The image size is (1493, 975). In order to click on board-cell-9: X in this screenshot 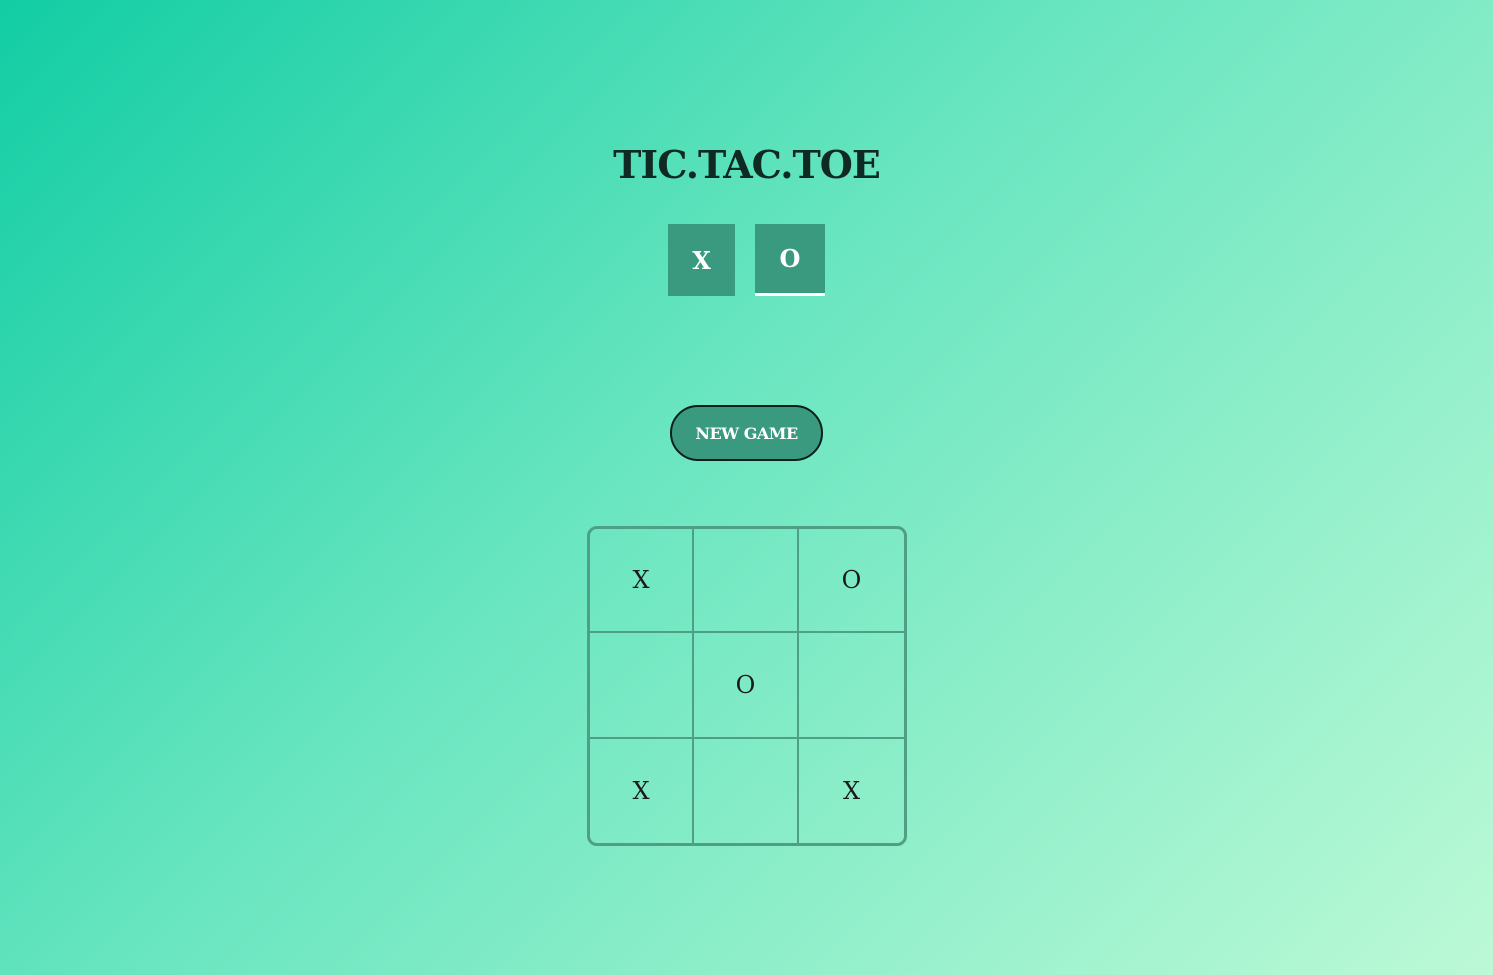, I will do `click(851, 791)`.